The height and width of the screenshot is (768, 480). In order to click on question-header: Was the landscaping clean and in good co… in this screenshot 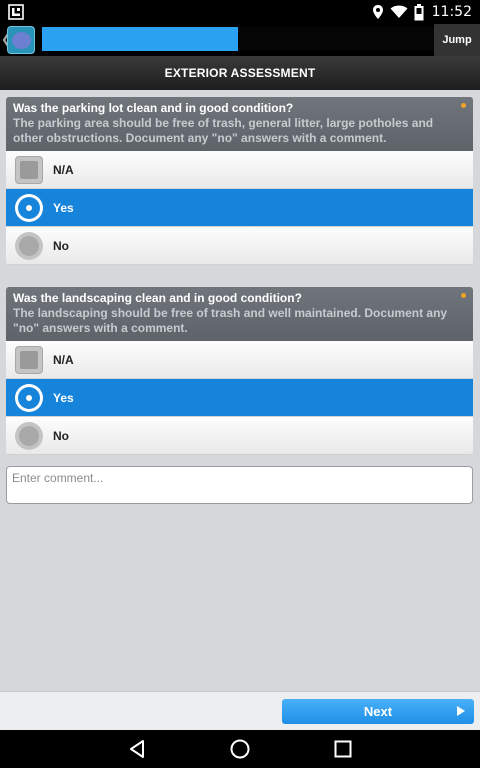, I will do `click(239, 314)`.